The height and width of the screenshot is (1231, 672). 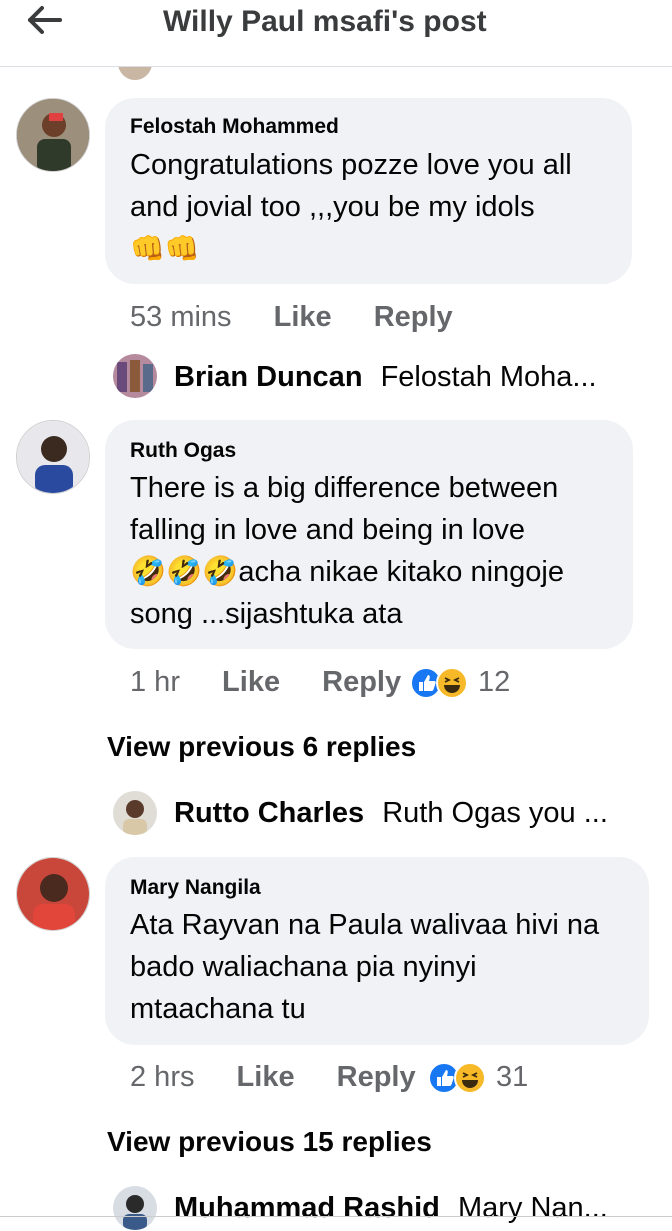 What do you see at coordinates (183, 451) in the screenshot?
I see `comment-author: Ruth Ogas` at bounding box center [183, 451].